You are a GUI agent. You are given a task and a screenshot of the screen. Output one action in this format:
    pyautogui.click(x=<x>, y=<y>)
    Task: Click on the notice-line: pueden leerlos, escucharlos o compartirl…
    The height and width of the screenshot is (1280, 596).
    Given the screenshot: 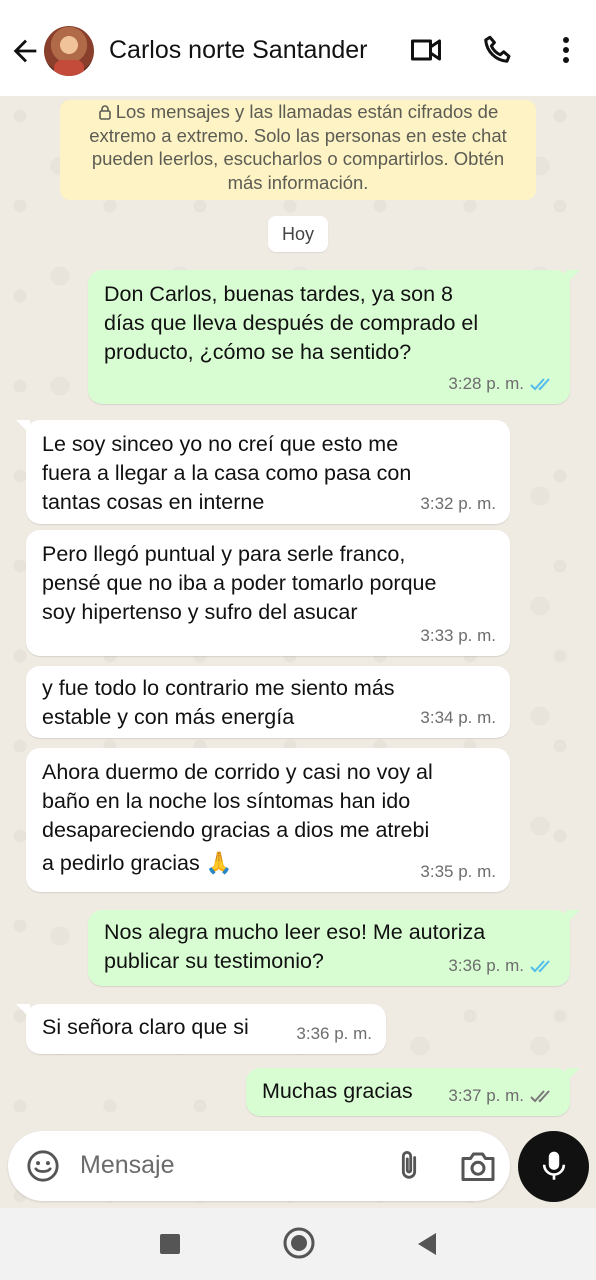 What is the action you would take?
    pyautogui.click(x=298, y=158)
    